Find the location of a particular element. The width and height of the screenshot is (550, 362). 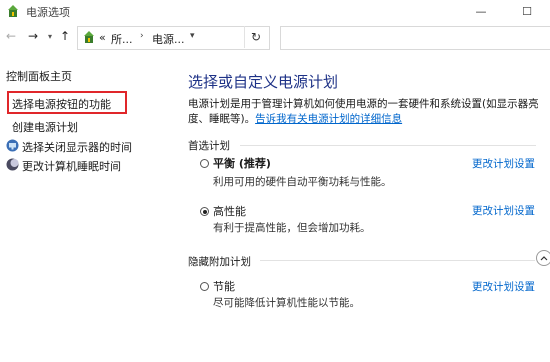

preferred-plans-label: 首选计划 is located at coordinates (209, 146).